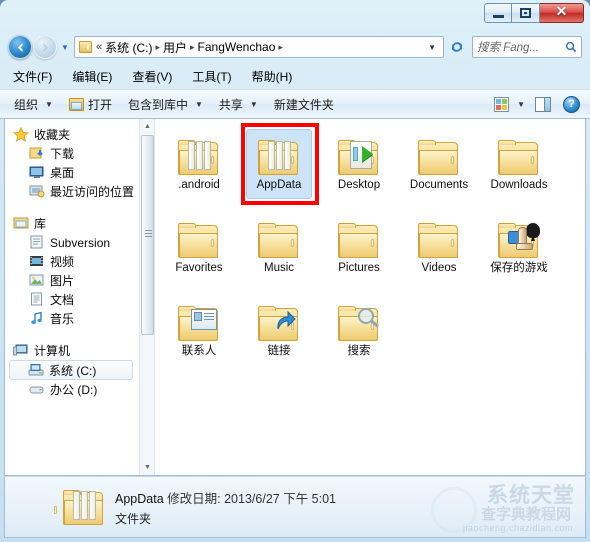  What do you see at coordinates (439, 268) in the screenshot?
I see `file-item-label: Videos` at bounding box center [439, 268].